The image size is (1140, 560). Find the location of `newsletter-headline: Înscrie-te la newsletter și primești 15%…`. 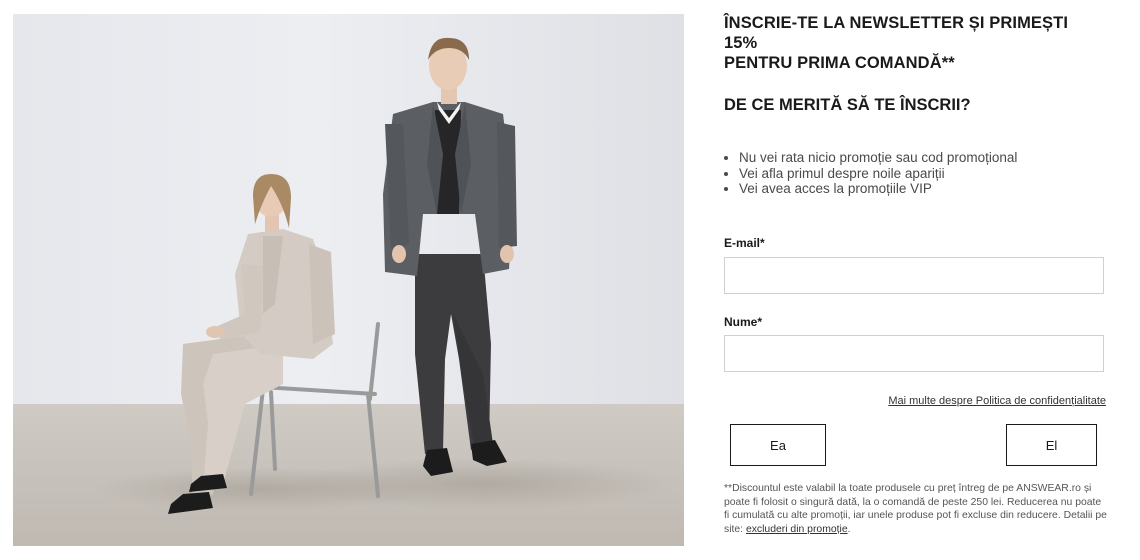

newsletter-headline: Înscrie-te la newsletter și primești 15%… is located at coordinates (919, 43).